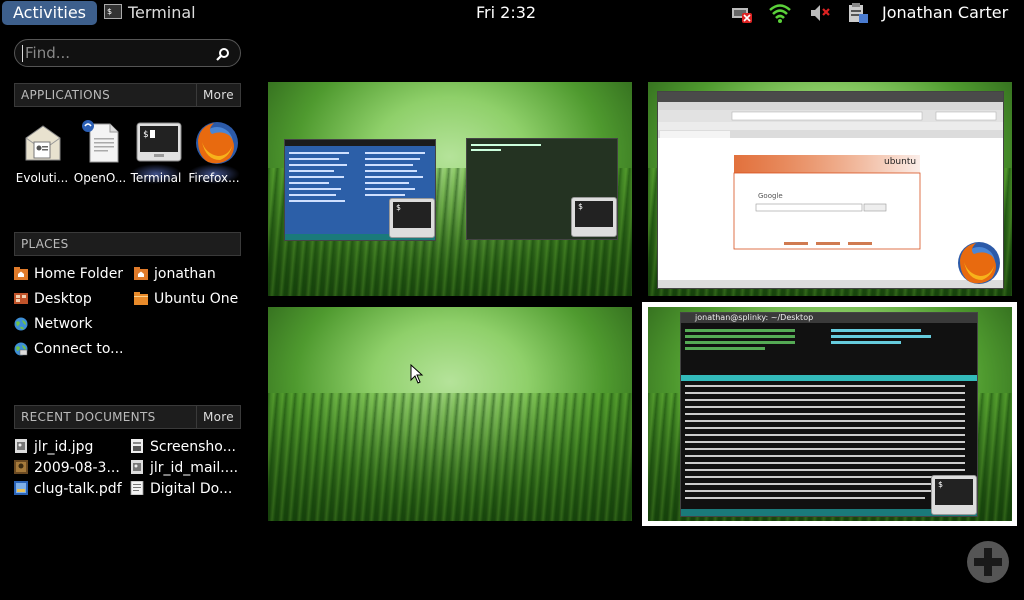  Describe the element at coordinates (450, 456) in the screenshot. I see `wallpaper-grass` at that location.